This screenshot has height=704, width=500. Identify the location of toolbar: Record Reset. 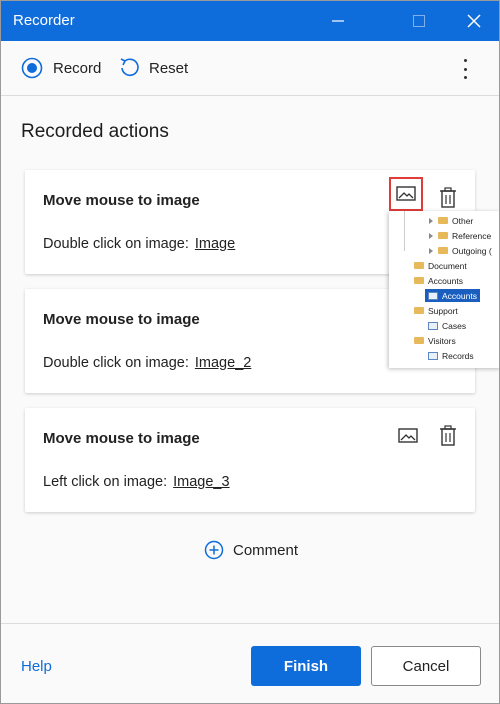
(250, 68).